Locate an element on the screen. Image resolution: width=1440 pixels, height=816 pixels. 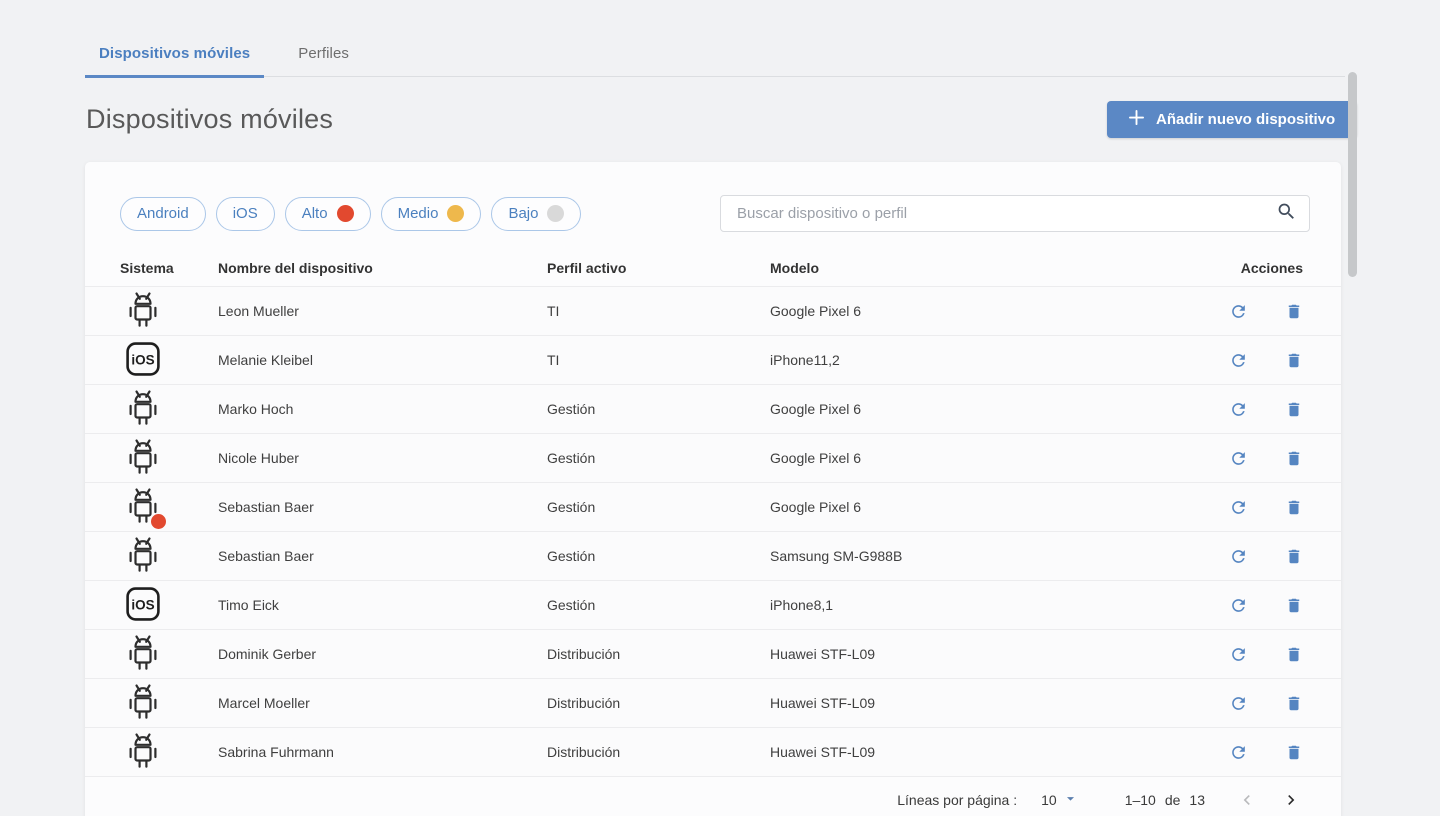
device-name: Timo Eick is located at coordinates (248, 605).